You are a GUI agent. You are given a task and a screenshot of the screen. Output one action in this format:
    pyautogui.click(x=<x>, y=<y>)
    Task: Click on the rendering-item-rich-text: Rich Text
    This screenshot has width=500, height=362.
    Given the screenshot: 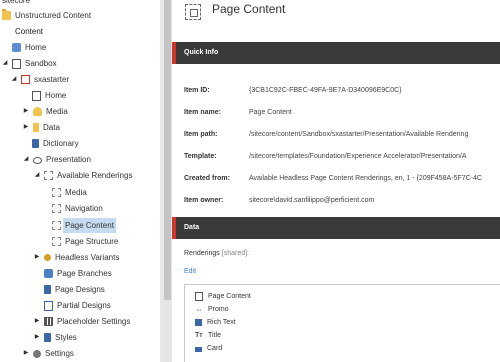 What is the action you would take?
    pyautogui.click(x=215, y=322)
    